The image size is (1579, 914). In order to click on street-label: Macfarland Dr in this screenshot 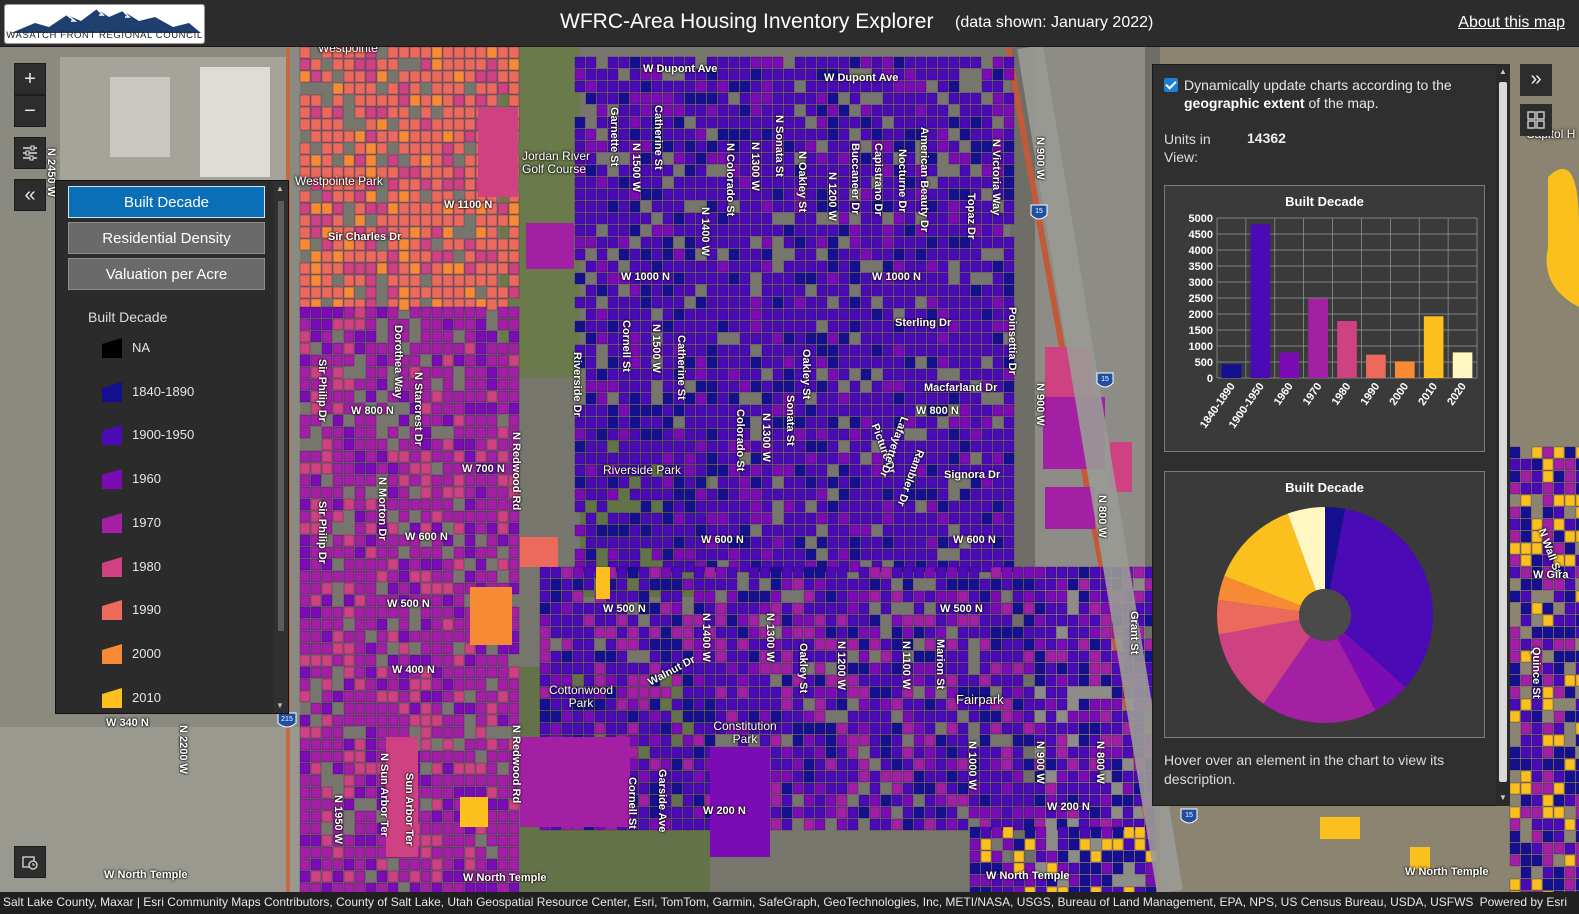, I will do `click(961, 388)`.